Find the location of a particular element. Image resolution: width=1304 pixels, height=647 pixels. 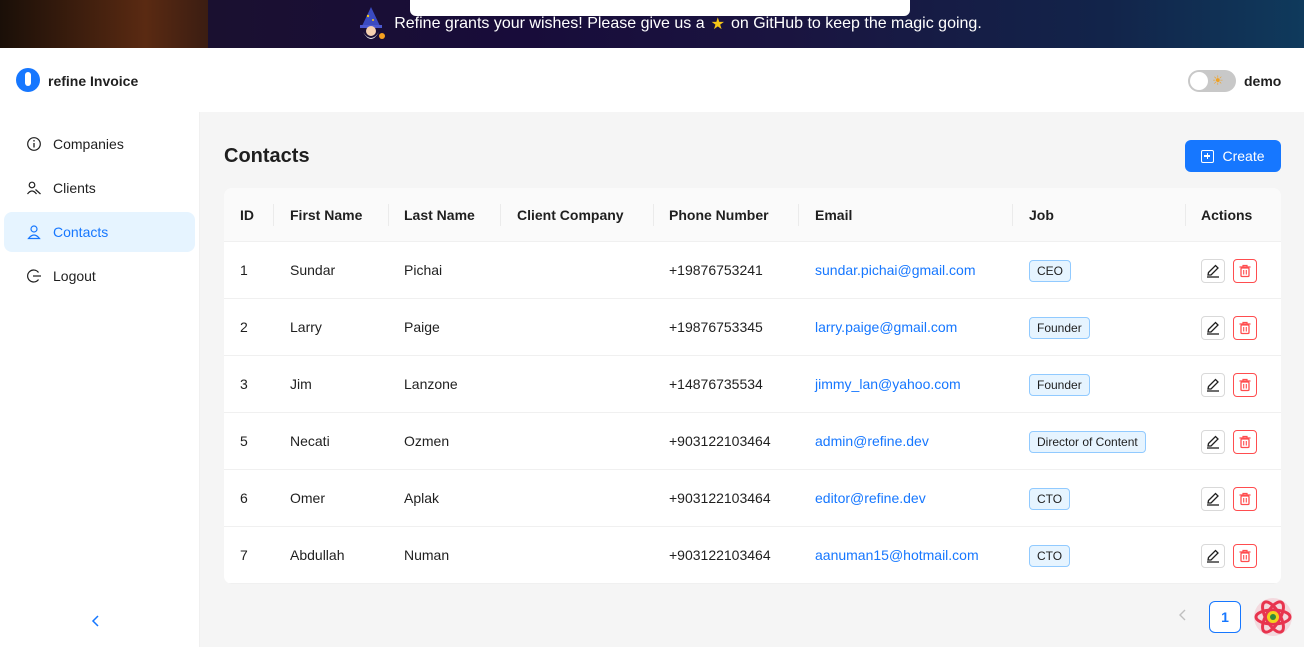

column-header-client-company: Client Company is located at coordinates (570, 215).